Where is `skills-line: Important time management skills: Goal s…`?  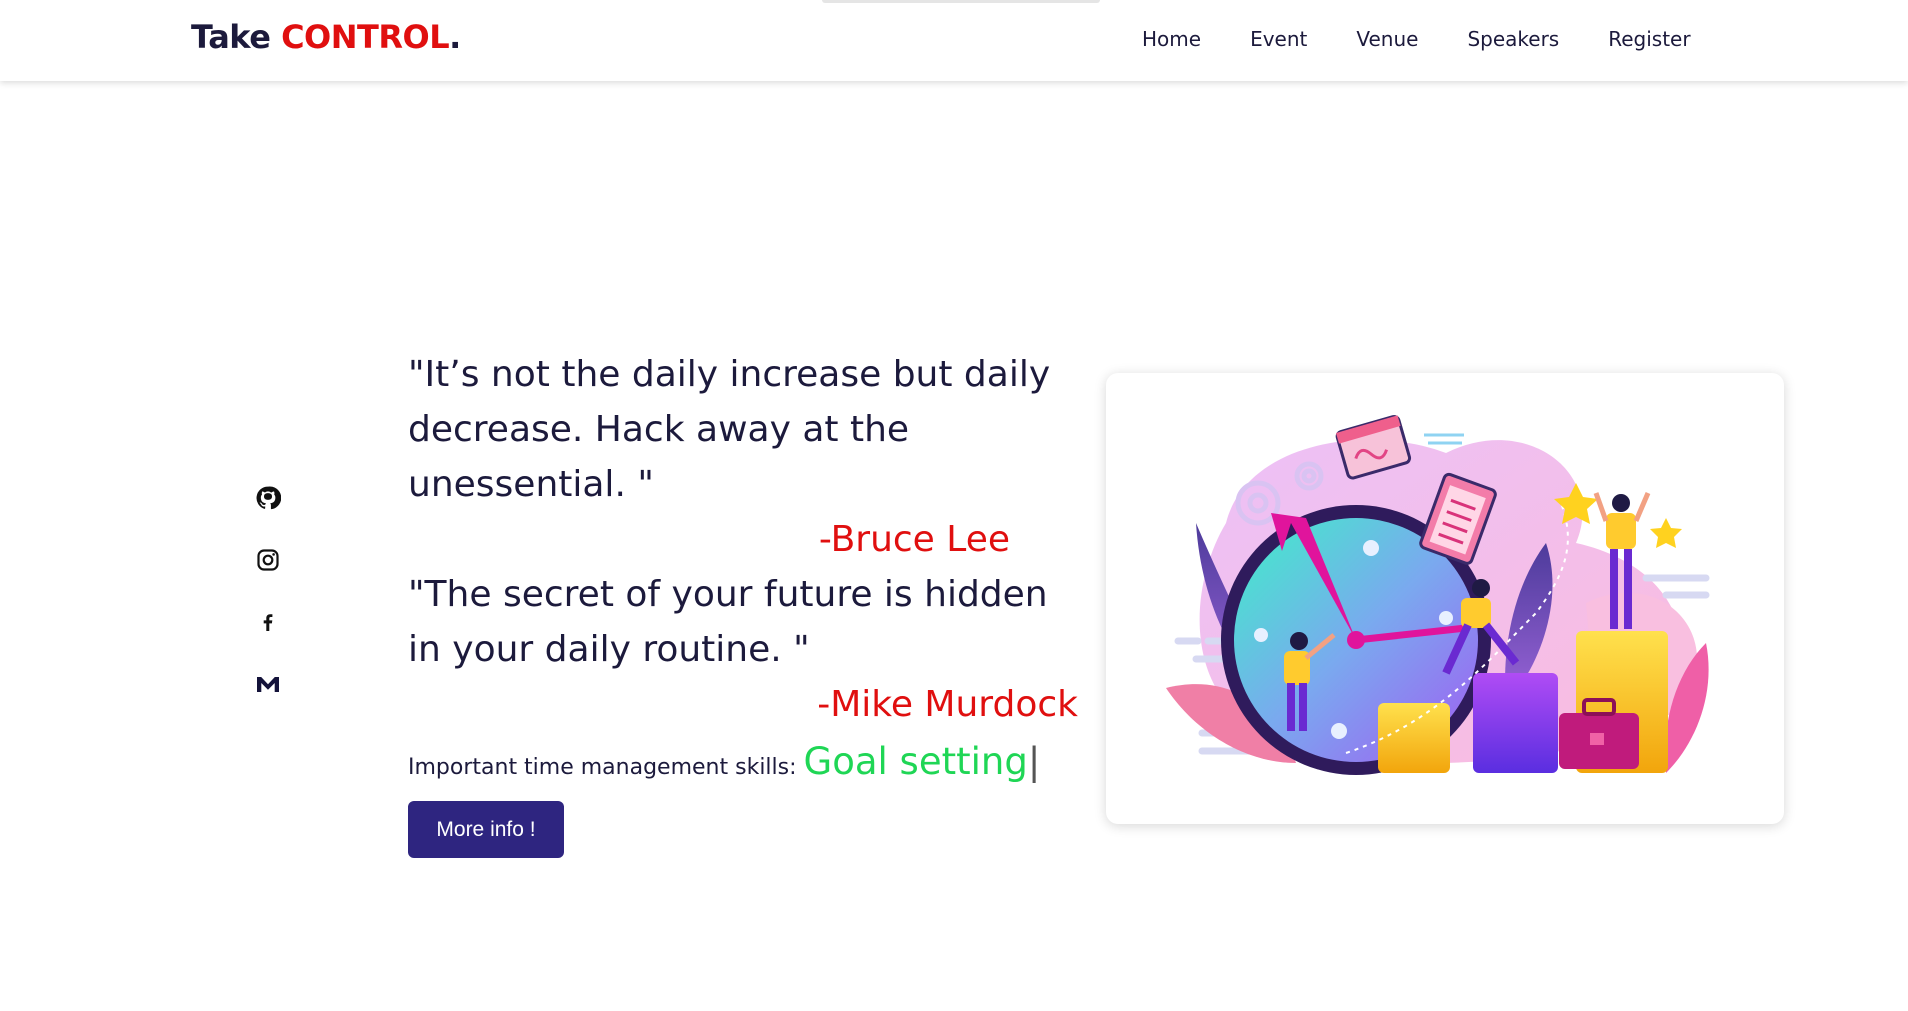 skills-line: Important time management skills: Goal s… is located at coordinates (748, 764).